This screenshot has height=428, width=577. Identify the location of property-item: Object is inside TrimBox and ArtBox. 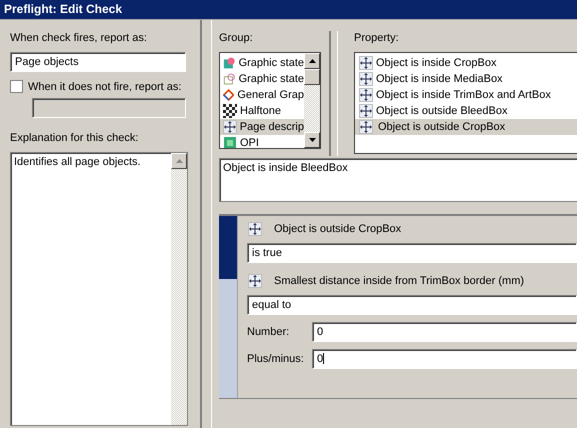
(466, 95).